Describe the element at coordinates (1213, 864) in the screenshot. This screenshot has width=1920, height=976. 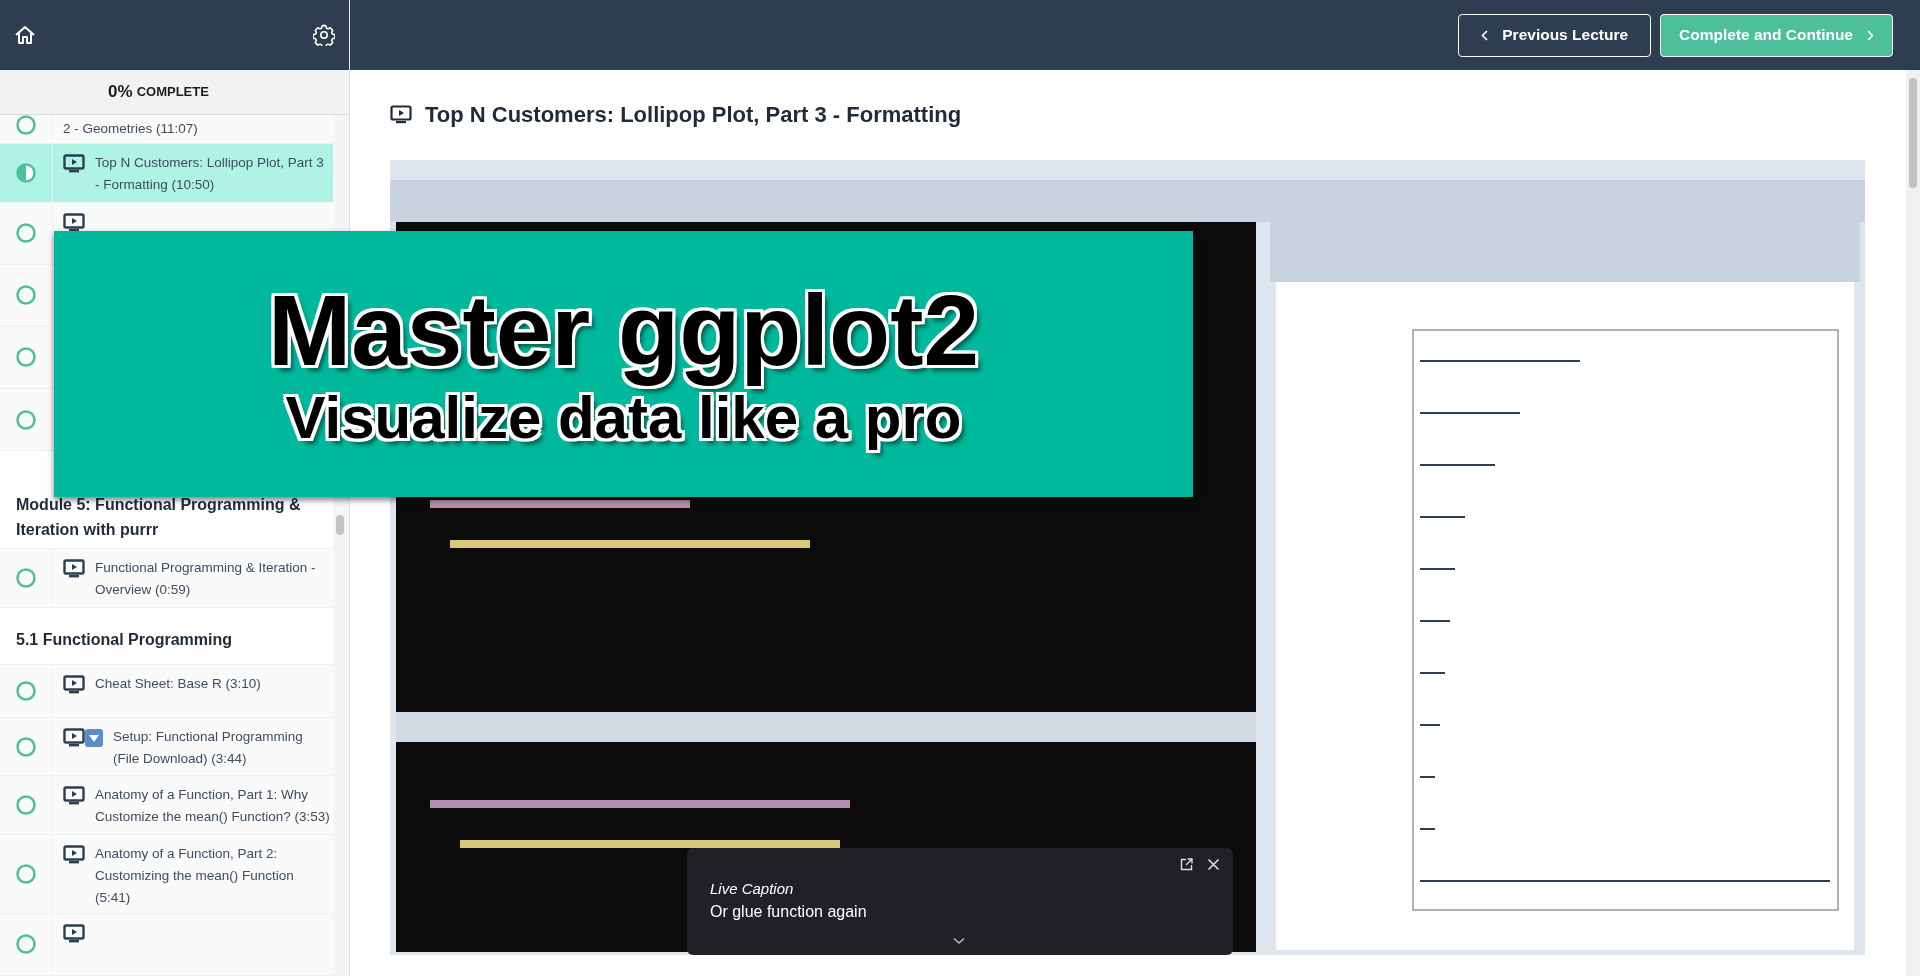
I see `close-icon` at that location.